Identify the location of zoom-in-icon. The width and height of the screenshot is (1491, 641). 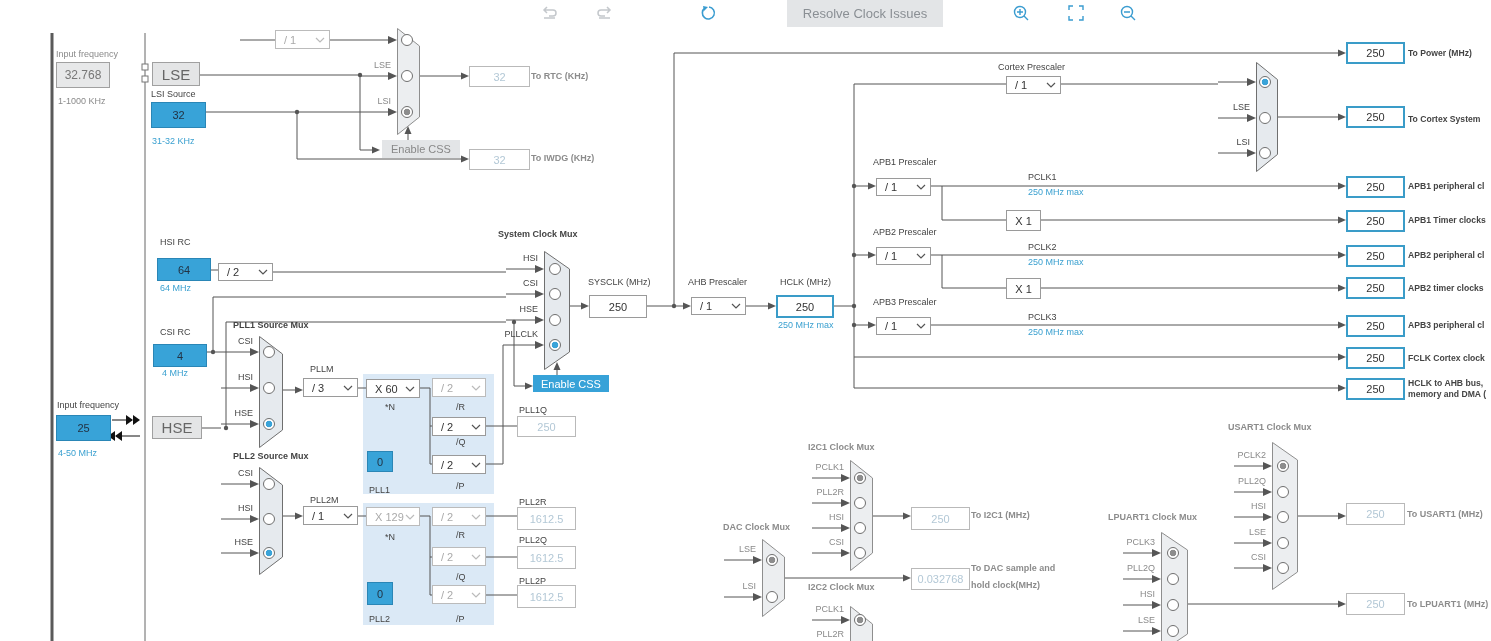
(1021, 13).